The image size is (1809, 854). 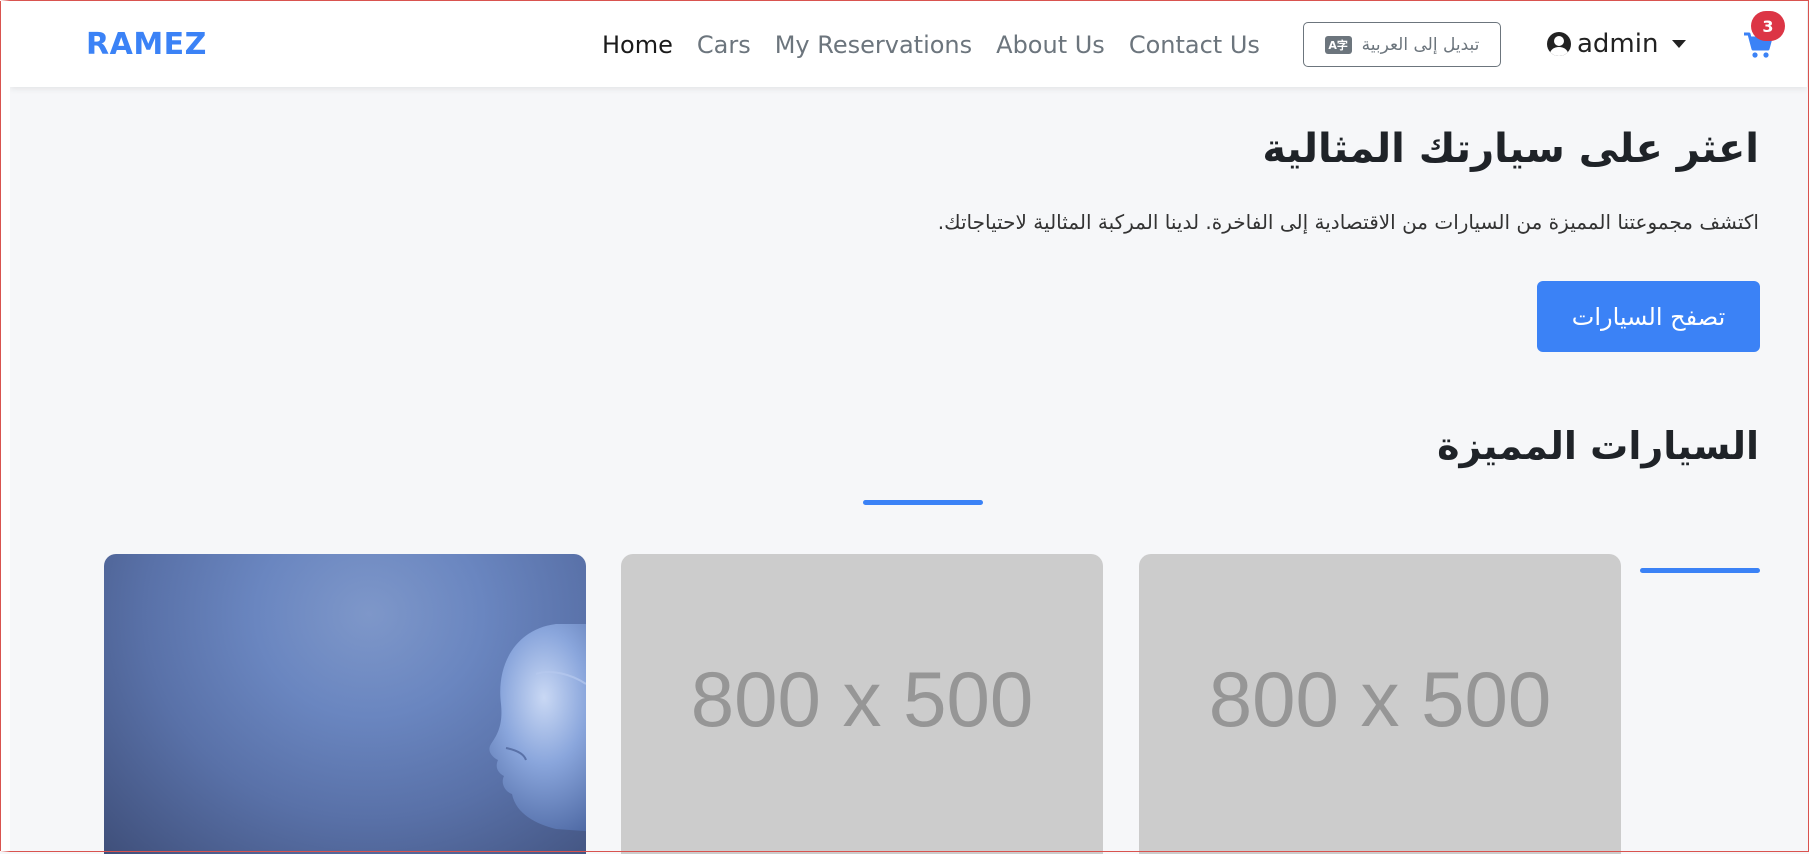 What do you see at coordinates (1598, 446) in the screenshot?
I see `featured-cars-title: السيارات المميزة` at bounding box center [1598, 446].